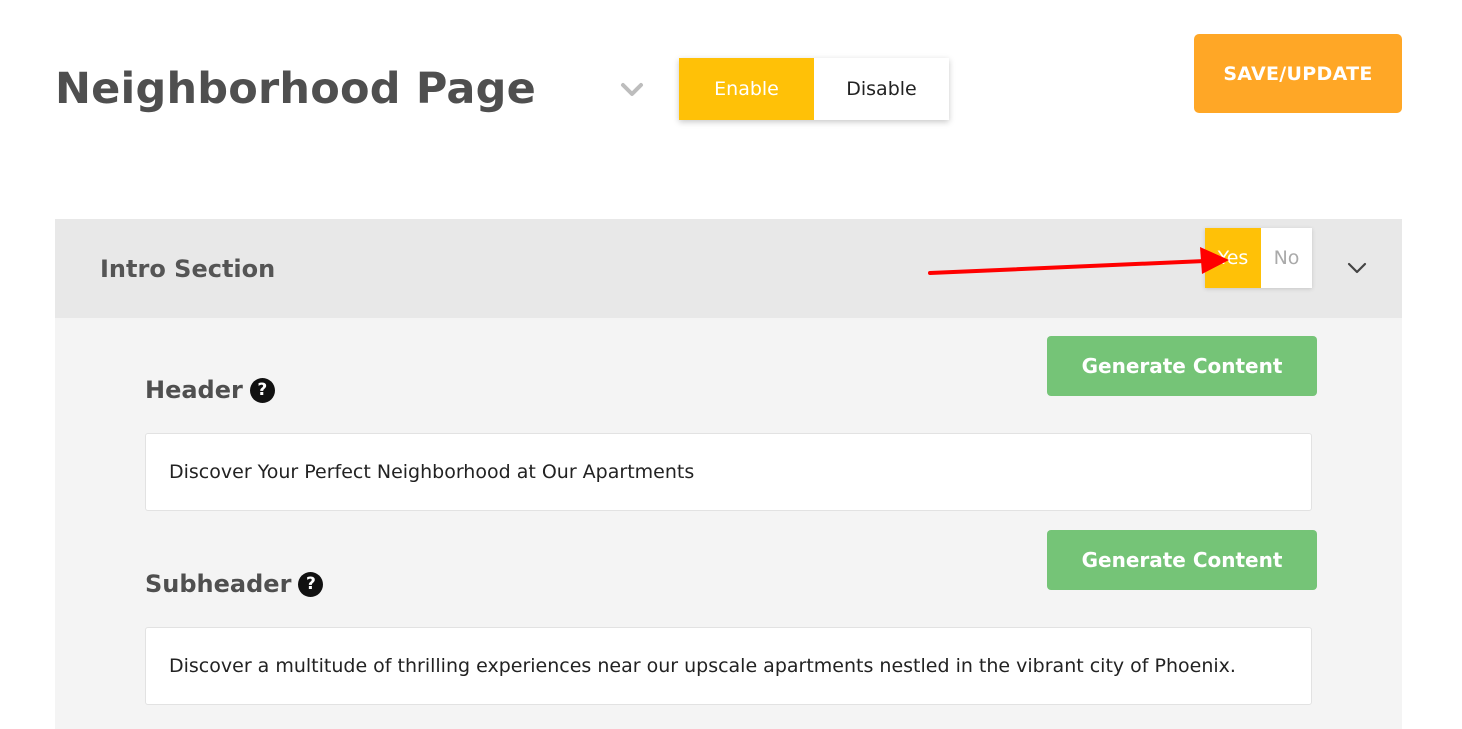 The height and width of the screenshot is (729, 1462). I want to click on header-label: Header ?, so click(210, 390).